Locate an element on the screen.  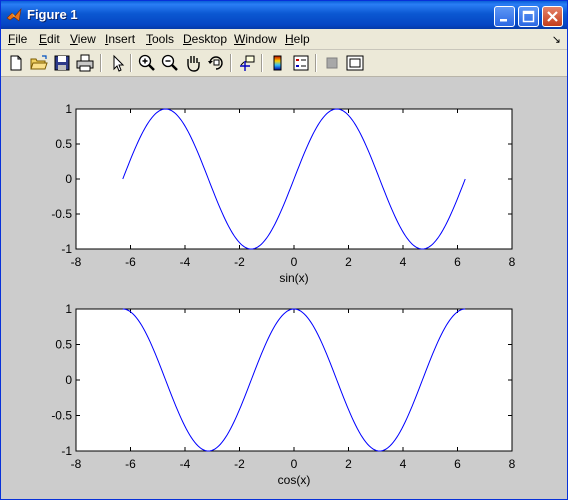
pan-hand-icon is located at coordinates (193, 63).